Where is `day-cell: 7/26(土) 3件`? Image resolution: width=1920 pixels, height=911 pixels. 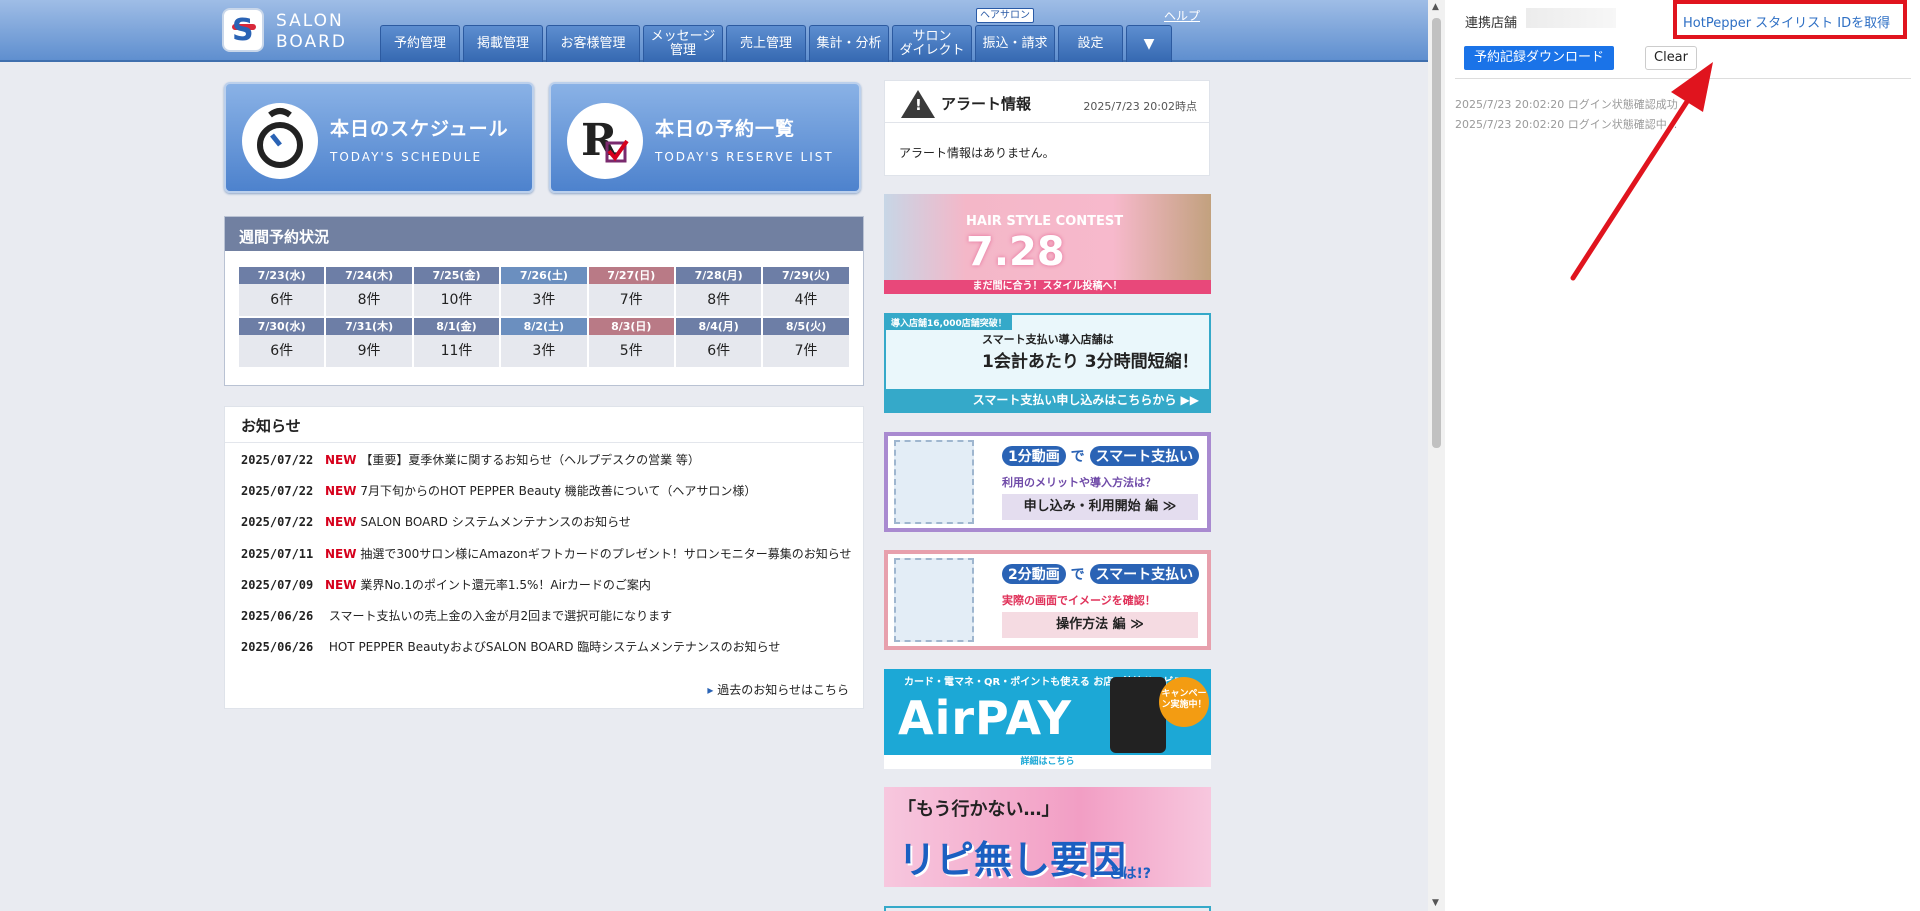 day-cell: 7/26(土) 3件 is located at coordinates (544, 291).